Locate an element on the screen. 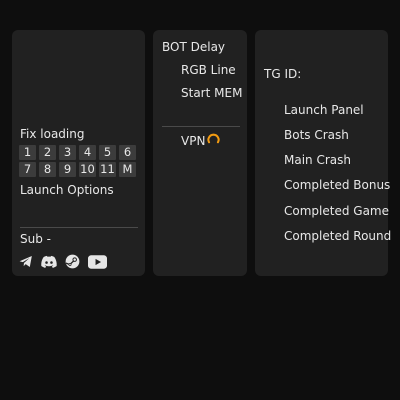 Image resolution: width=400 pixels, height=400 pixels. slot-row-1: 1 2 3 4 5 6 is located at coordinates (80, 152).